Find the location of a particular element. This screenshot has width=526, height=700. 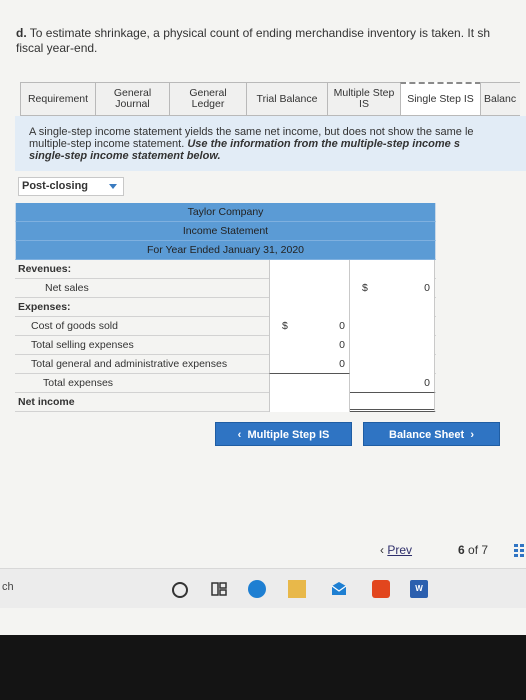

tab-label: Balanc is located at coordinates (500, 98).